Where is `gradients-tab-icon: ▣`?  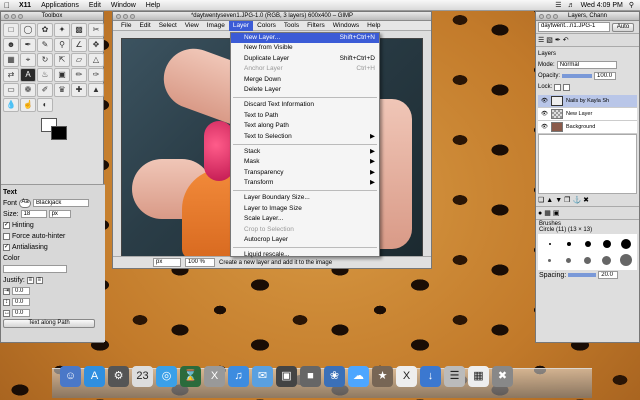 gradients-tab-icon: ▣ is located at coordinates (556, 213).